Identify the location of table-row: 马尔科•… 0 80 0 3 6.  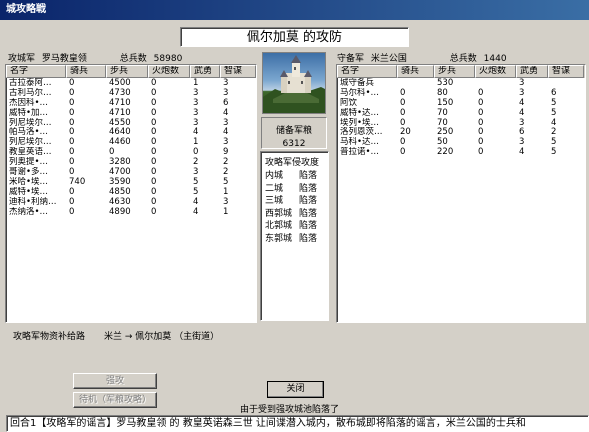
(461, 93).